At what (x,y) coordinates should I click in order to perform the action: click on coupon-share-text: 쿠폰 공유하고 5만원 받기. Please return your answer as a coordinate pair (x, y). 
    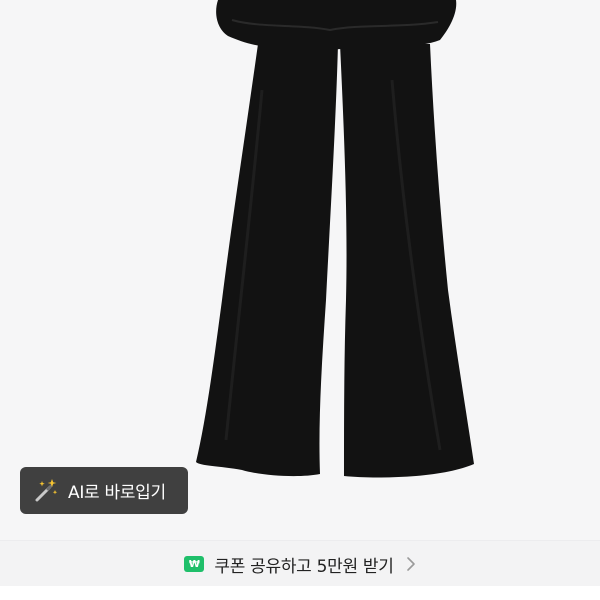
    Looking at the image, I should click on (304, 566).